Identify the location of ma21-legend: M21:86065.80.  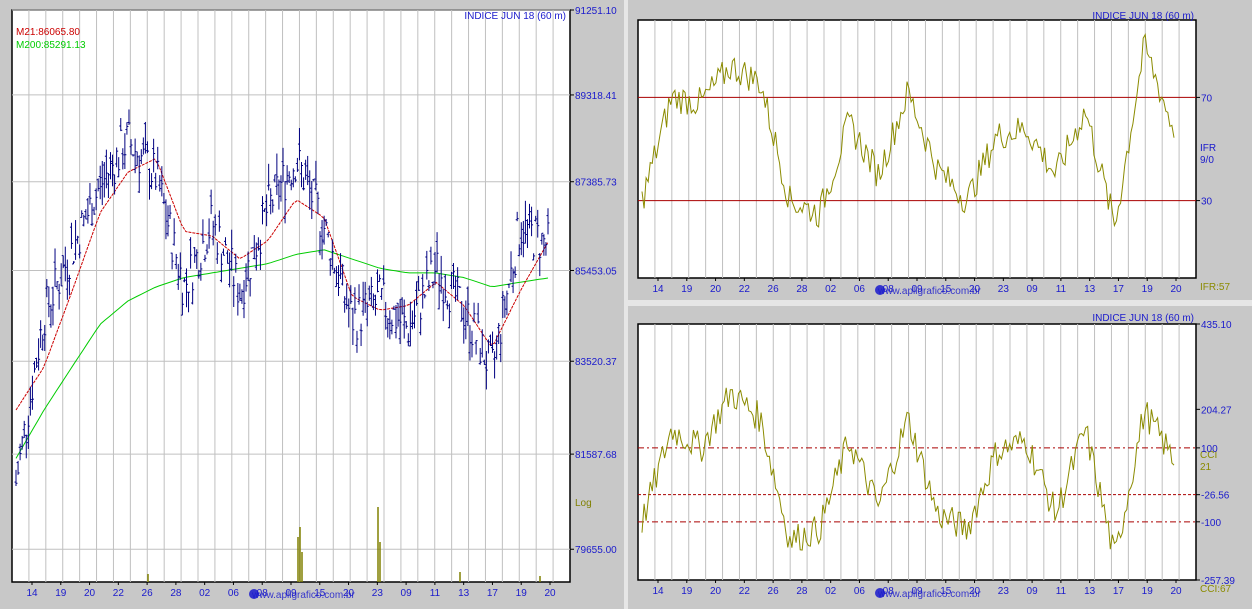
(48, 32).